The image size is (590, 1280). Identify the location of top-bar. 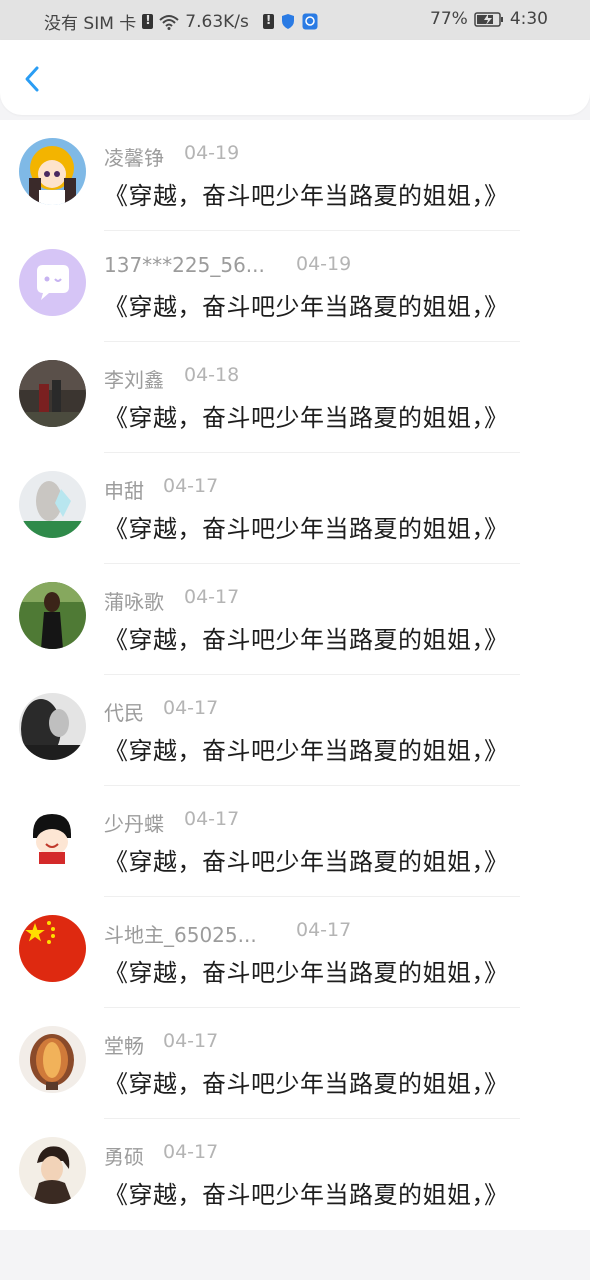
(295, 77).